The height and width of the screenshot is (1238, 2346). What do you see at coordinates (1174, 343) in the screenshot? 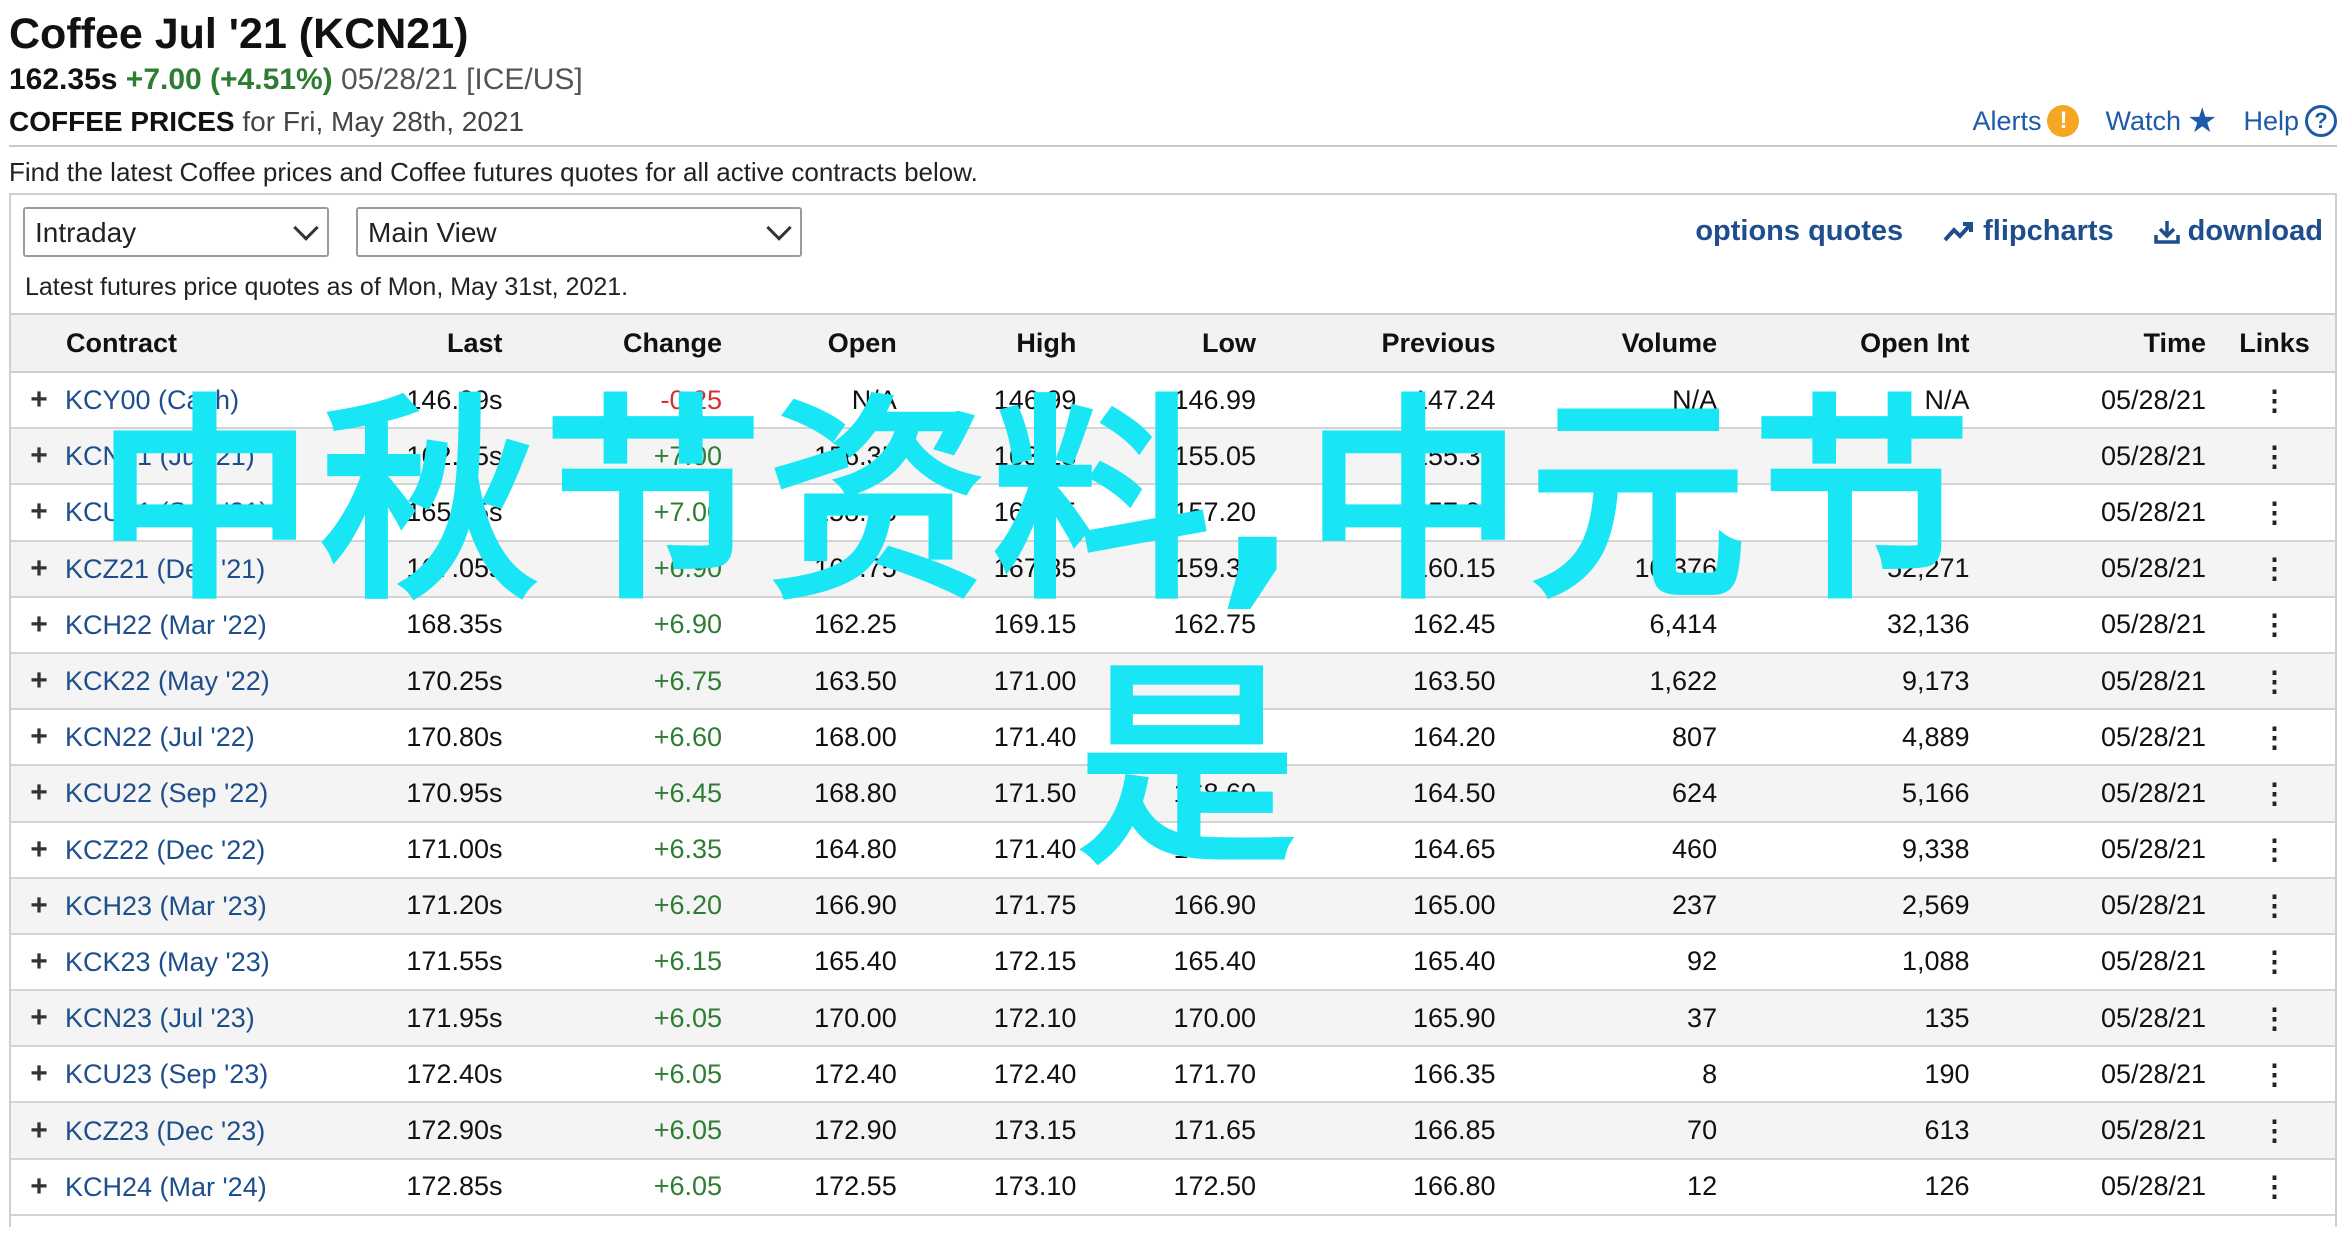
I see `col-low: Low` at bounding box center [1174, 343].